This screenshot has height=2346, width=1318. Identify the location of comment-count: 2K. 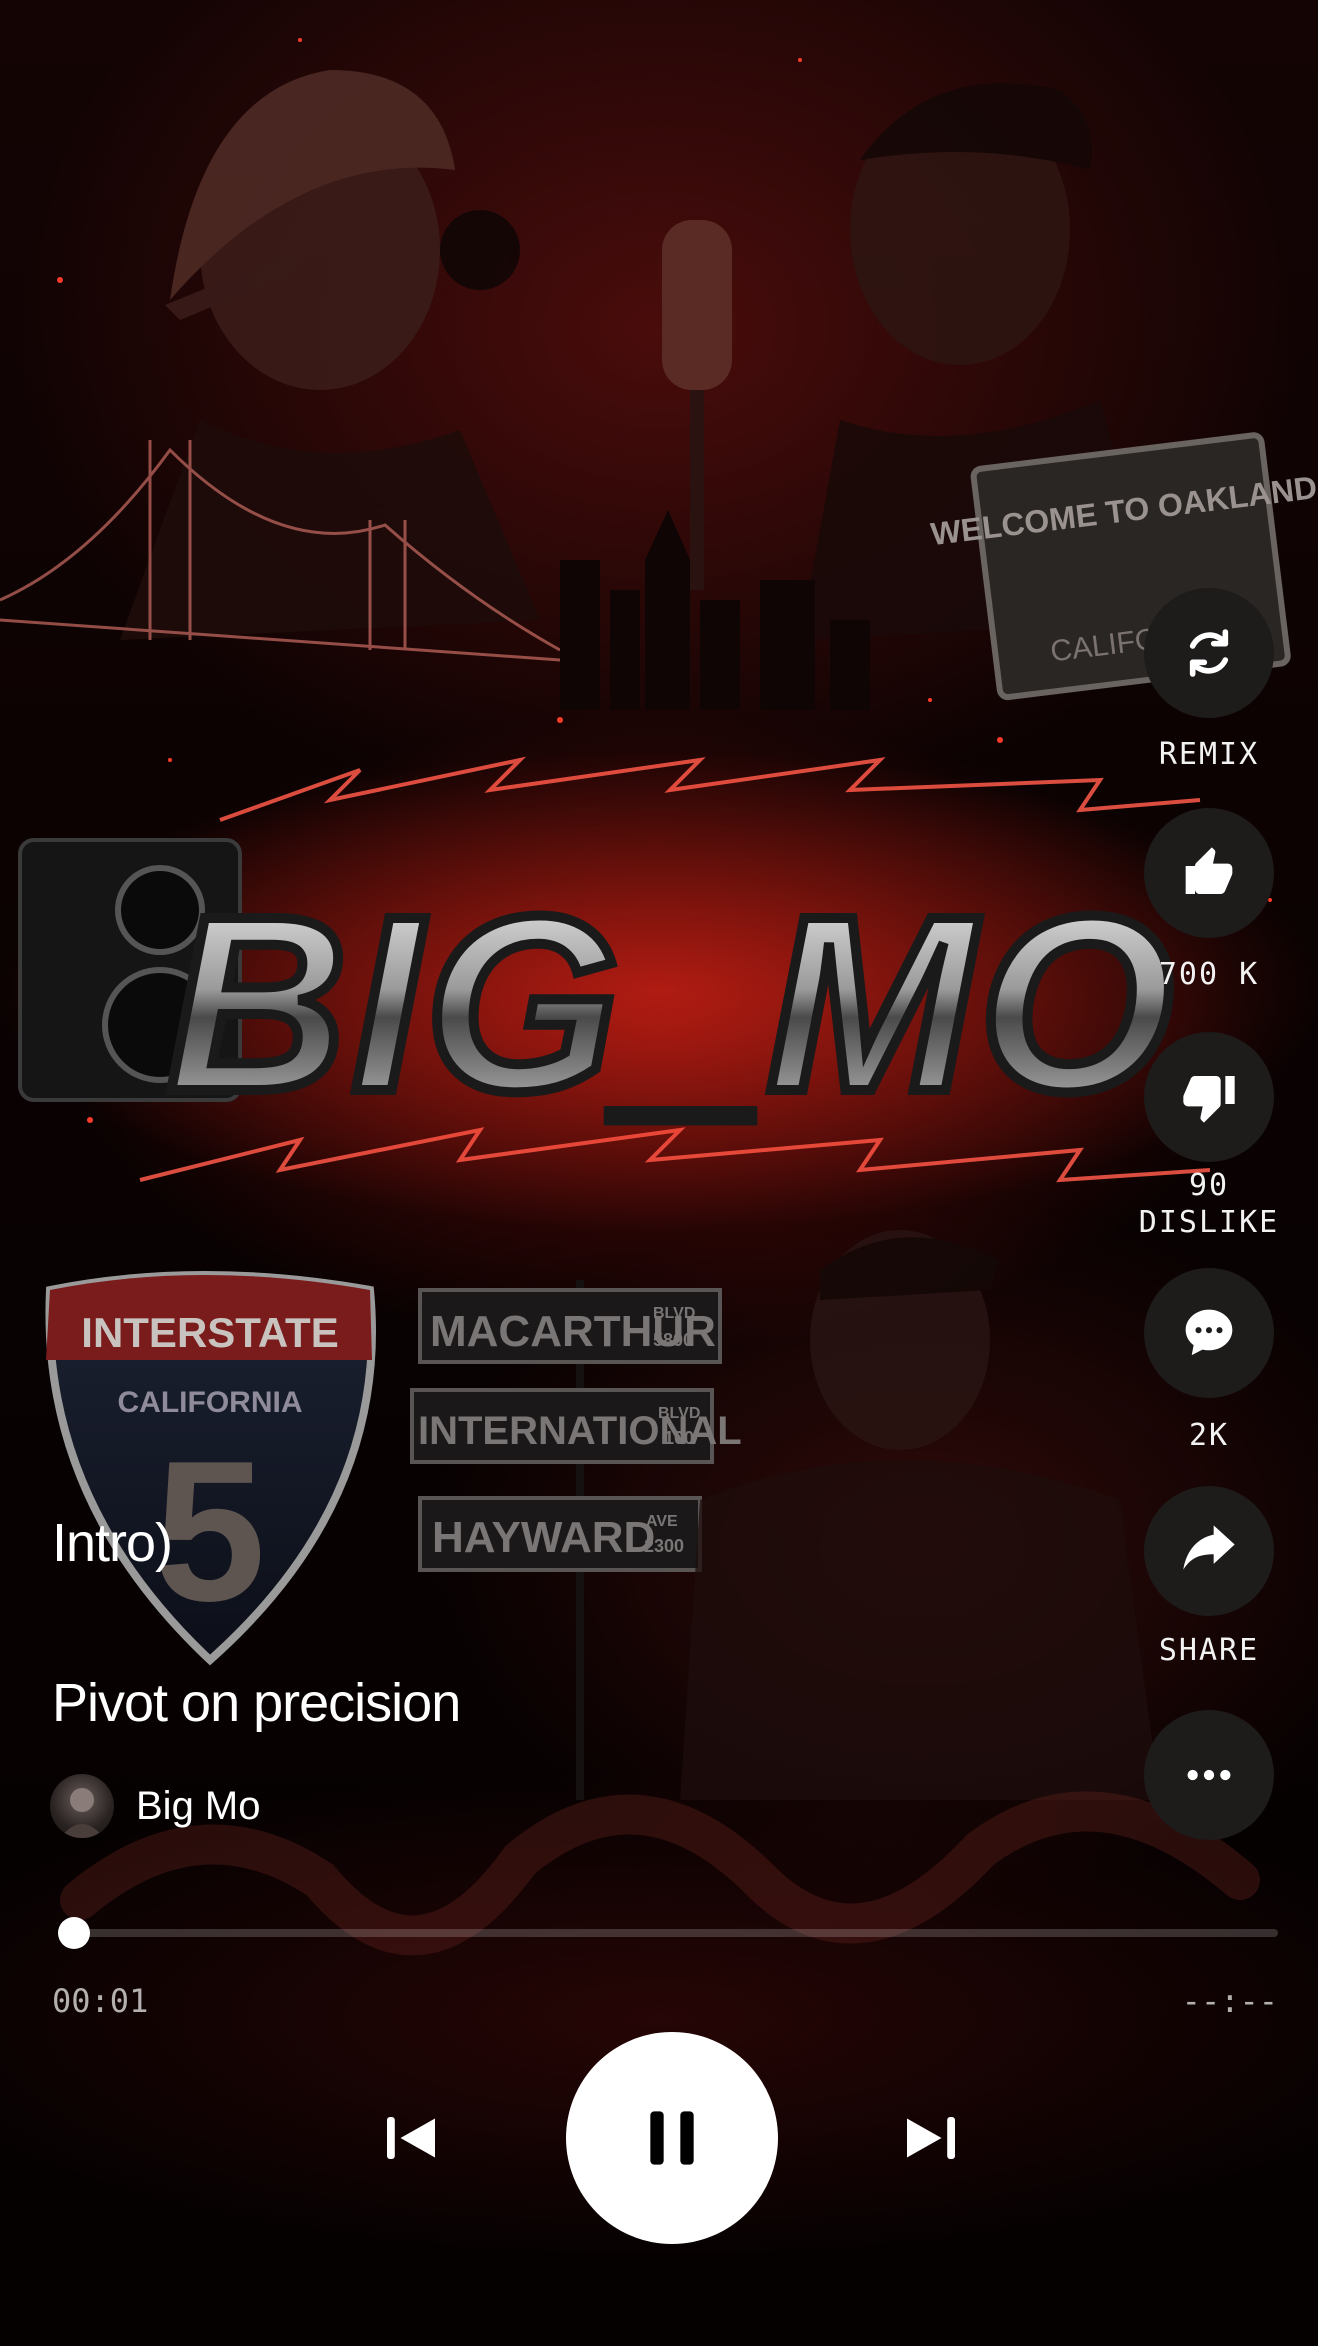
(1209, 1435).